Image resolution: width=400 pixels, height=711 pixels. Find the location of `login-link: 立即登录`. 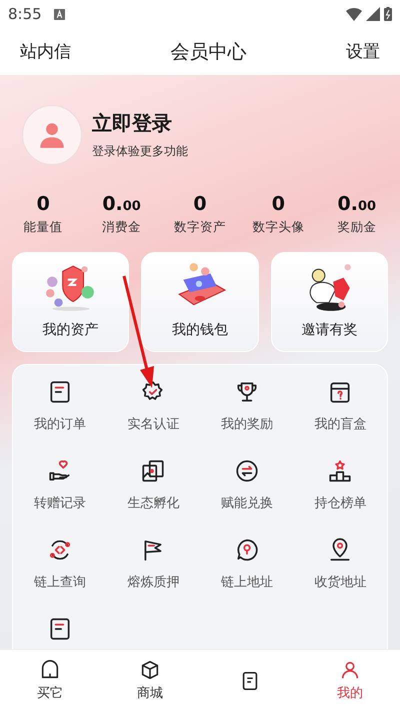

login-link: 立即登录 is located at coordinates (140, 123).